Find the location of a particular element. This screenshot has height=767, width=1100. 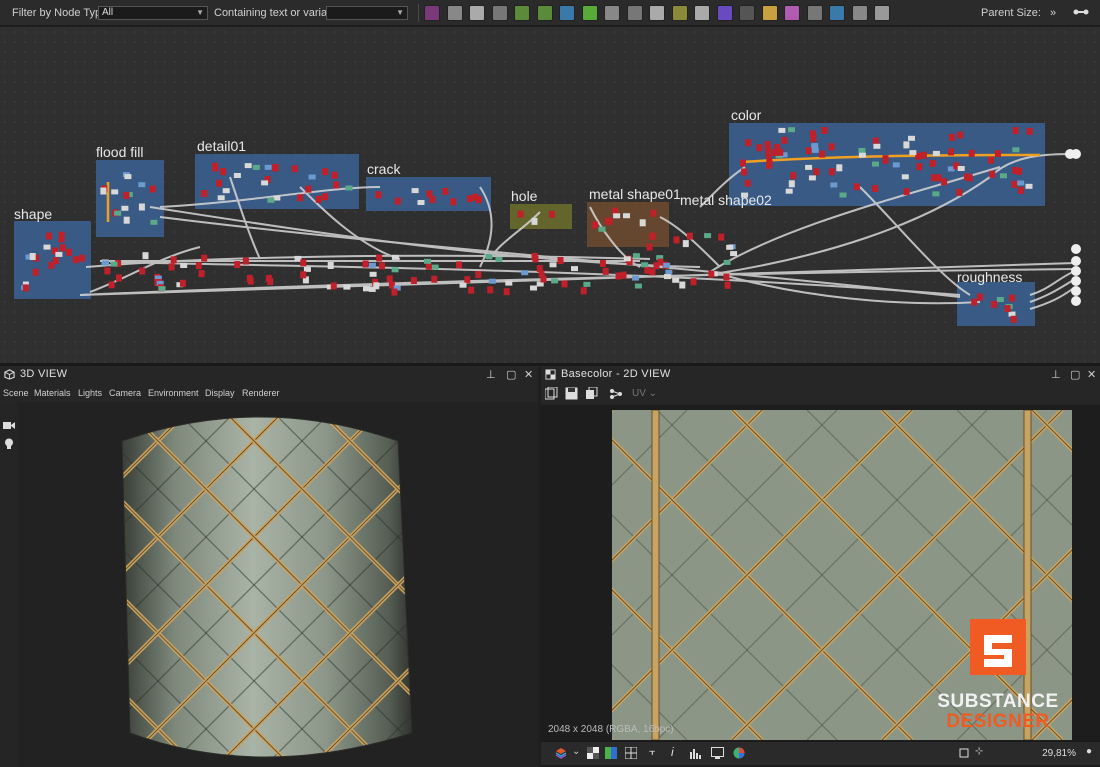

center-icon: ⊹ is located at coordinates (979, 751).